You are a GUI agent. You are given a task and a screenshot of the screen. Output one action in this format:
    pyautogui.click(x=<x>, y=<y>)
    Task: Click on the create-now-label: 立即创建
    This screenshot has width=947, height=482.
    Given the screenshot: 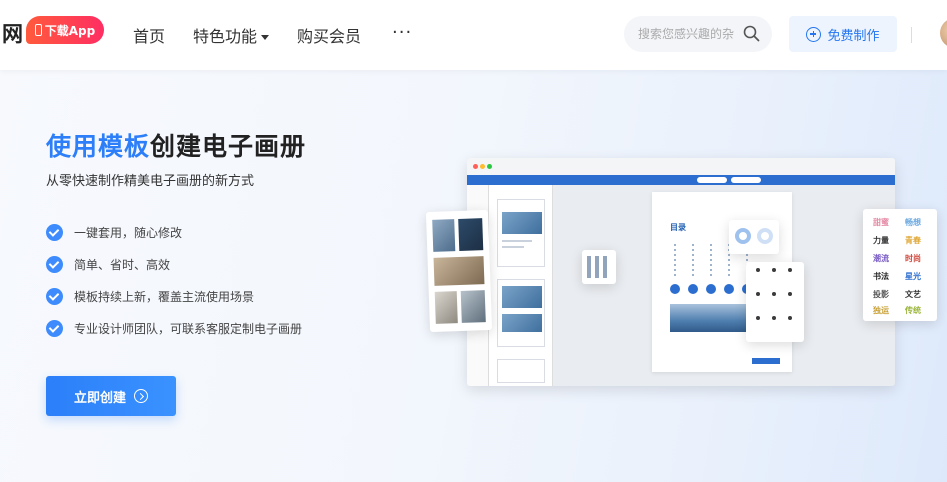 What is the action you would take?
    pyautogui.click(x=99, y=398)
    